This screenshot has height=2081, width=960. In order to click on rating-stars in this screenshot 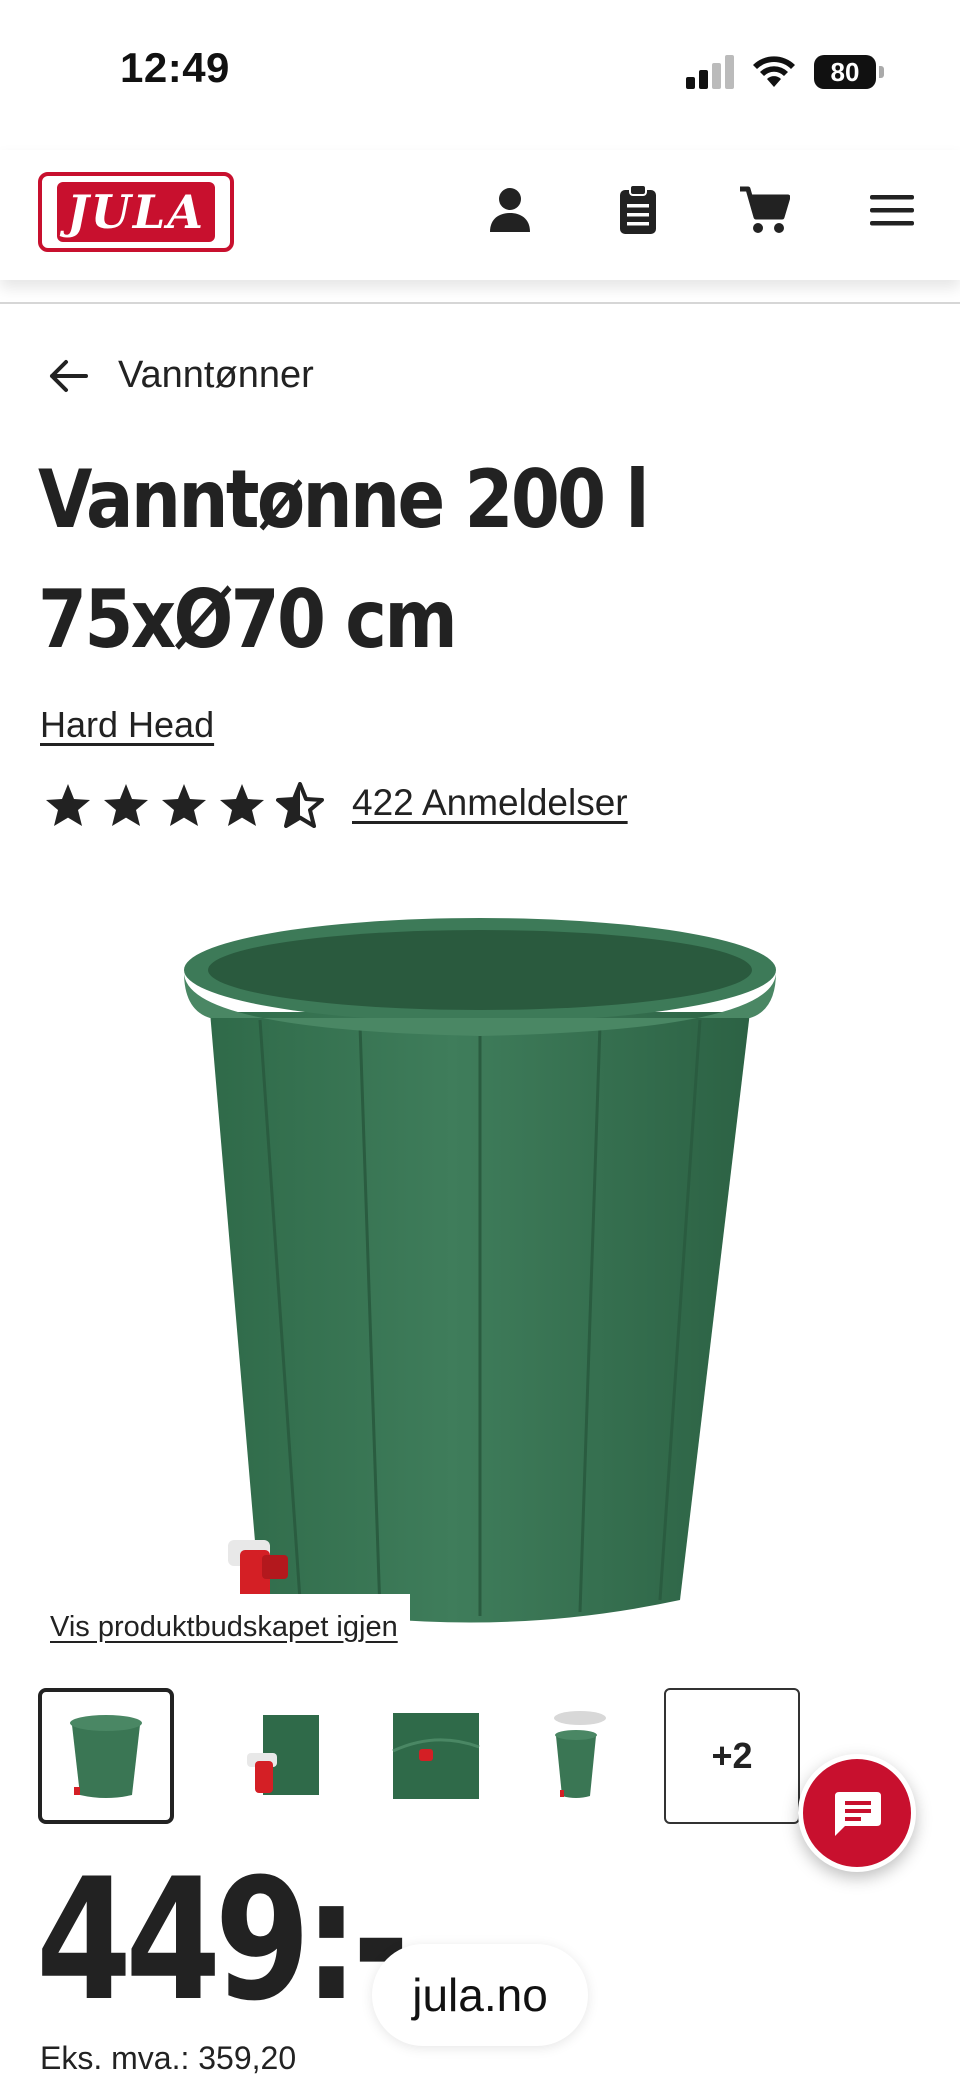, I will do `click(184, 805)`.